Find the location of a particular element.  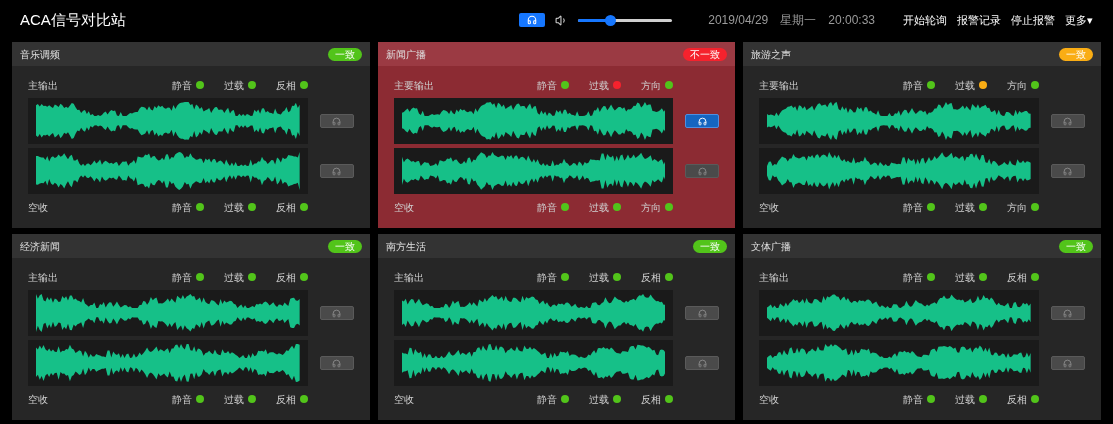

panel-title: 经济新闻 is located at coordinates (40, 246).